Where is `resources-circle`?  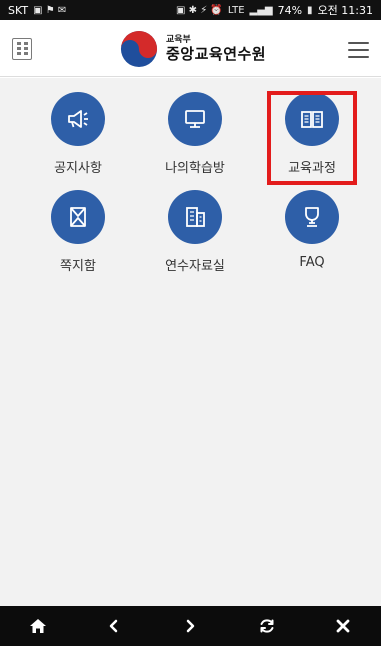
resources-circle is located at coordinates (195, 217).